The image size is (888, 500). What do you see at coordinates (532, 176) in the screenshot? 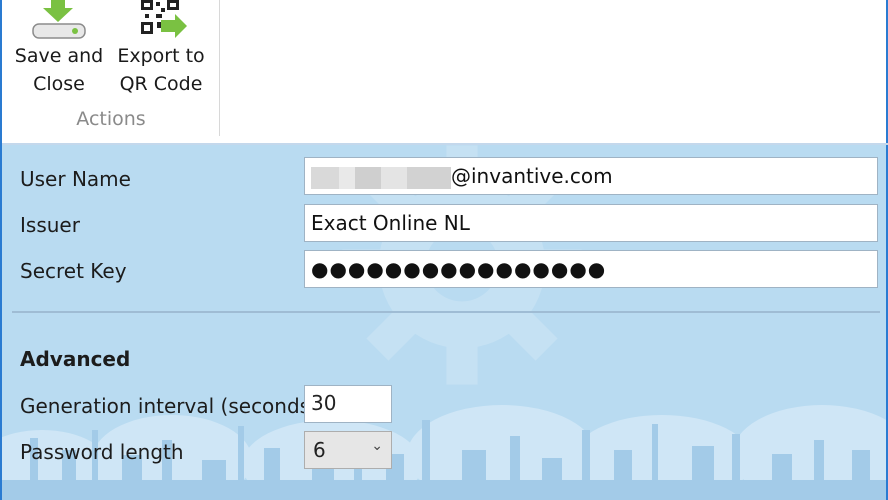
I see `user-name-domain: @invantive.com` at bounding box center [532, 176].